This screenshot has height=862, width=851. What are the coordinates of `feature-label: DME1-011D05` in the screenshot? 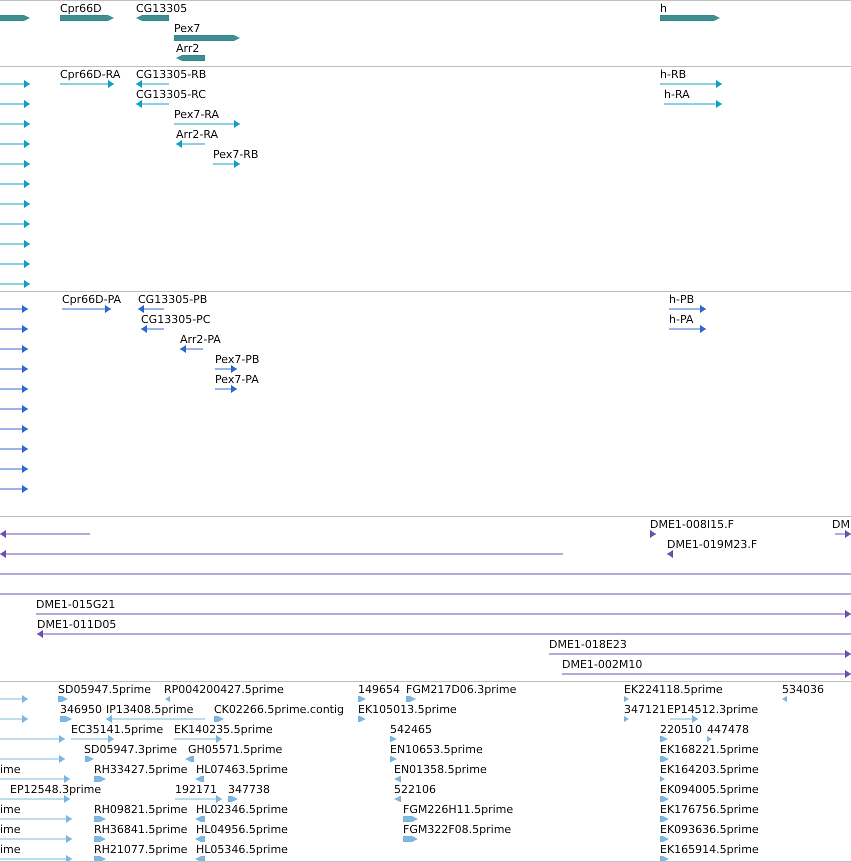 It's located at (76, 625).